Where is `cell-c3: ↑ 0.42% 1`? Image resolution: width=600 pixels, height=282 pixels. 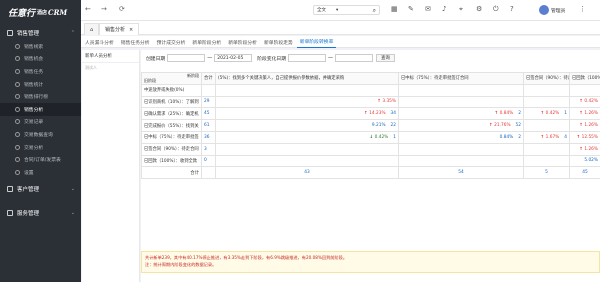
cell-c3: ↑ 0.42% 1 is located at coordinates (546, 114).